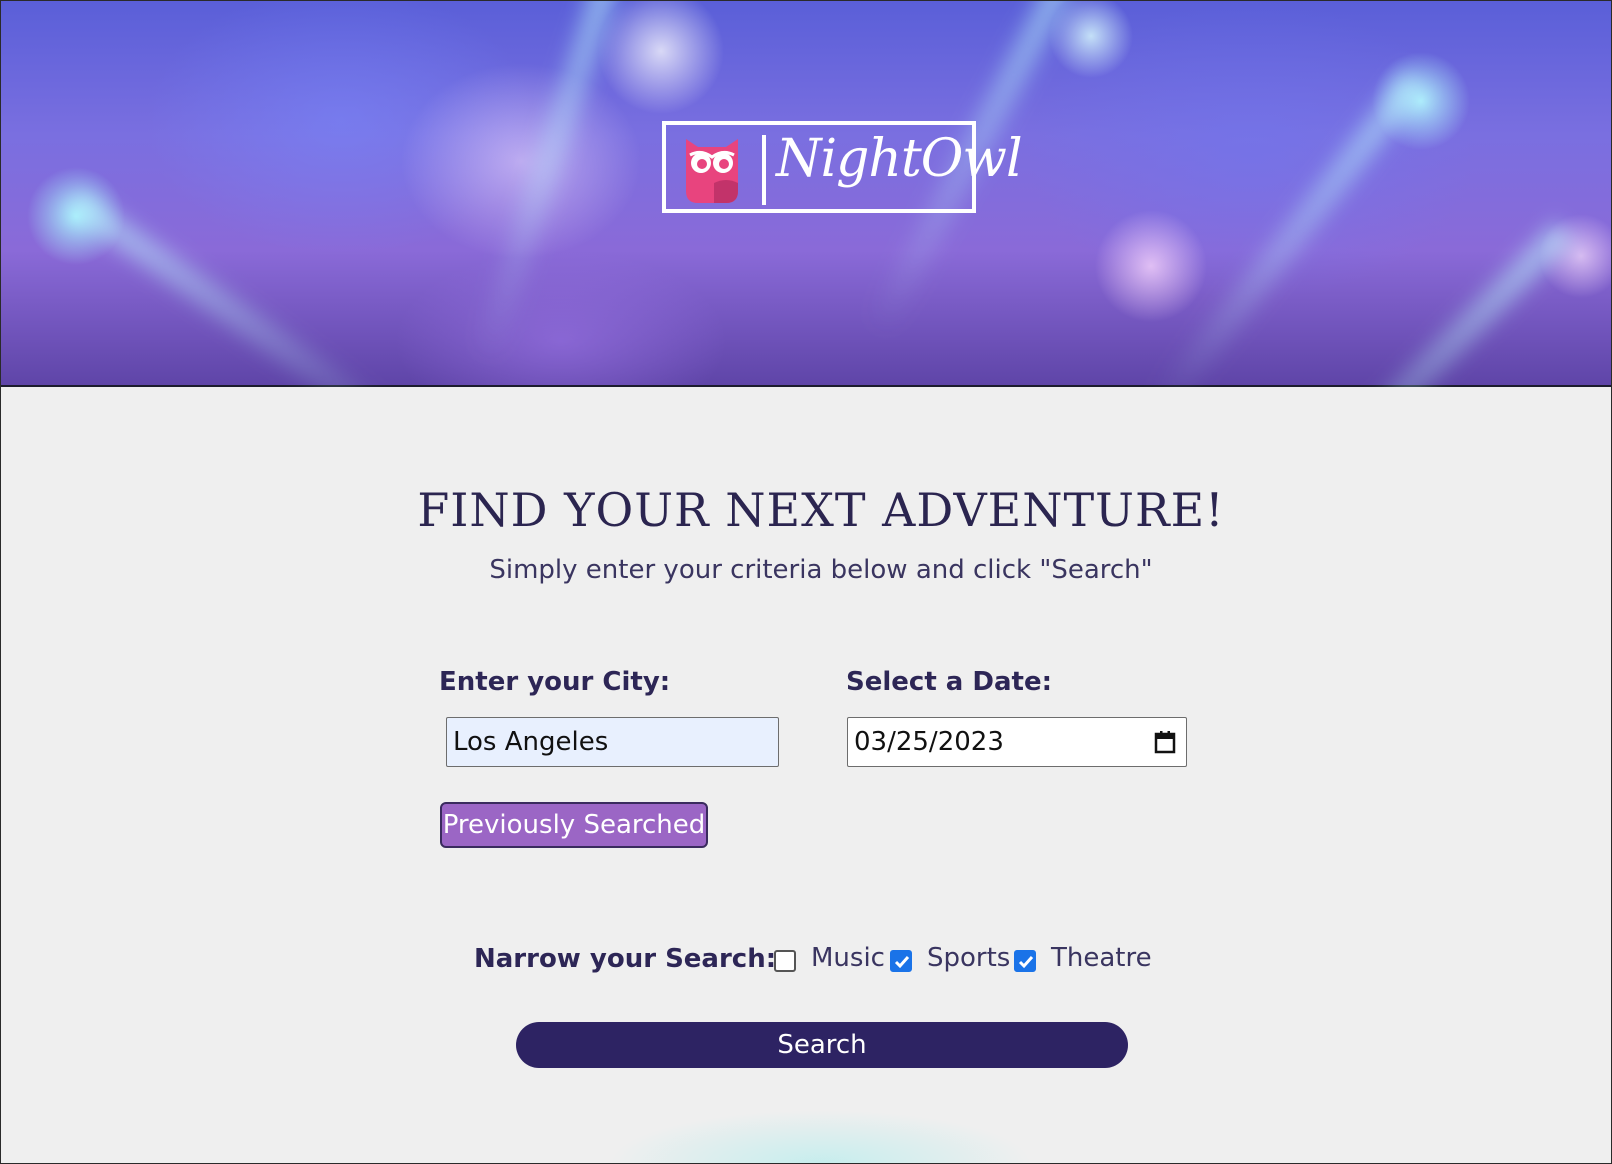 This screenshot has width=1612, height=1164. Describe the element at coordinates (968, 958) in the screenshot. I see `sports-label: Sports` at that location.